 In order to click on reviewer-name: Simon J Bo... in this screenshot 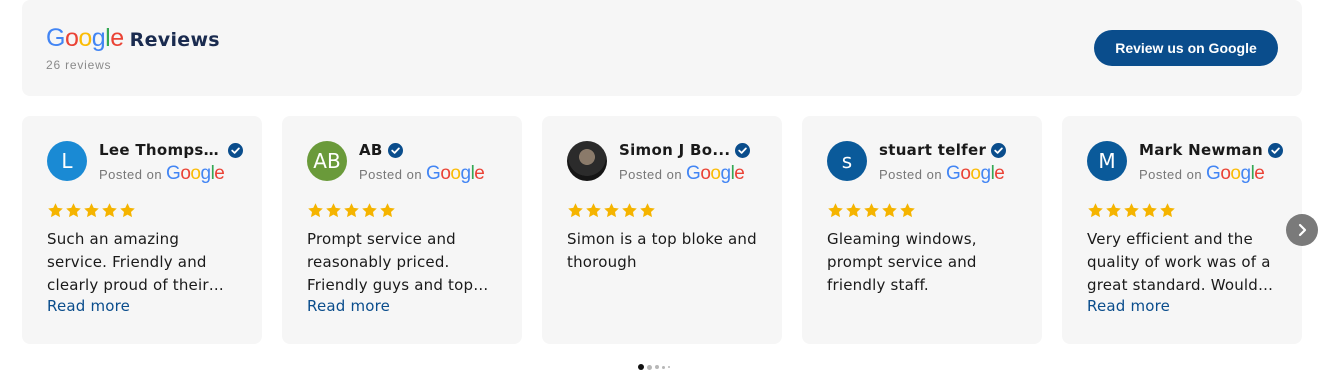, I will do `click(675, 150)`.